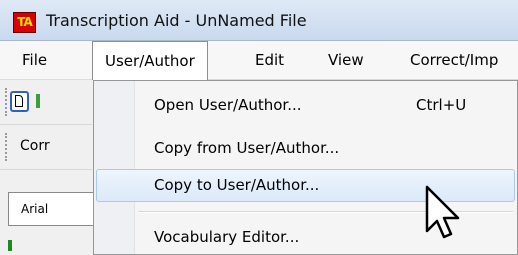 This screenshot has width=518, height=255. I want to click on menu-item-open-user-author: Open User/Author... Ctrl+U, so click(305, 105).